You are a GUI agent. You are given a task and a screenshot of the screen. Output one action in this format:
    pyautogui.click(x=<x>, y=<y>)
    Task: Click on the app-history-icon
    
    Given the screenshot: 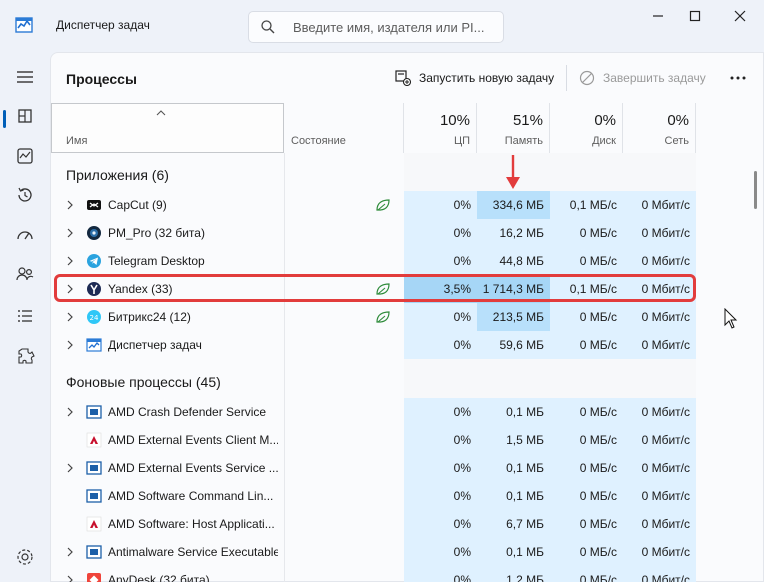 What is the action you would take?
    pyautogui.click(x=25, y=195)
    